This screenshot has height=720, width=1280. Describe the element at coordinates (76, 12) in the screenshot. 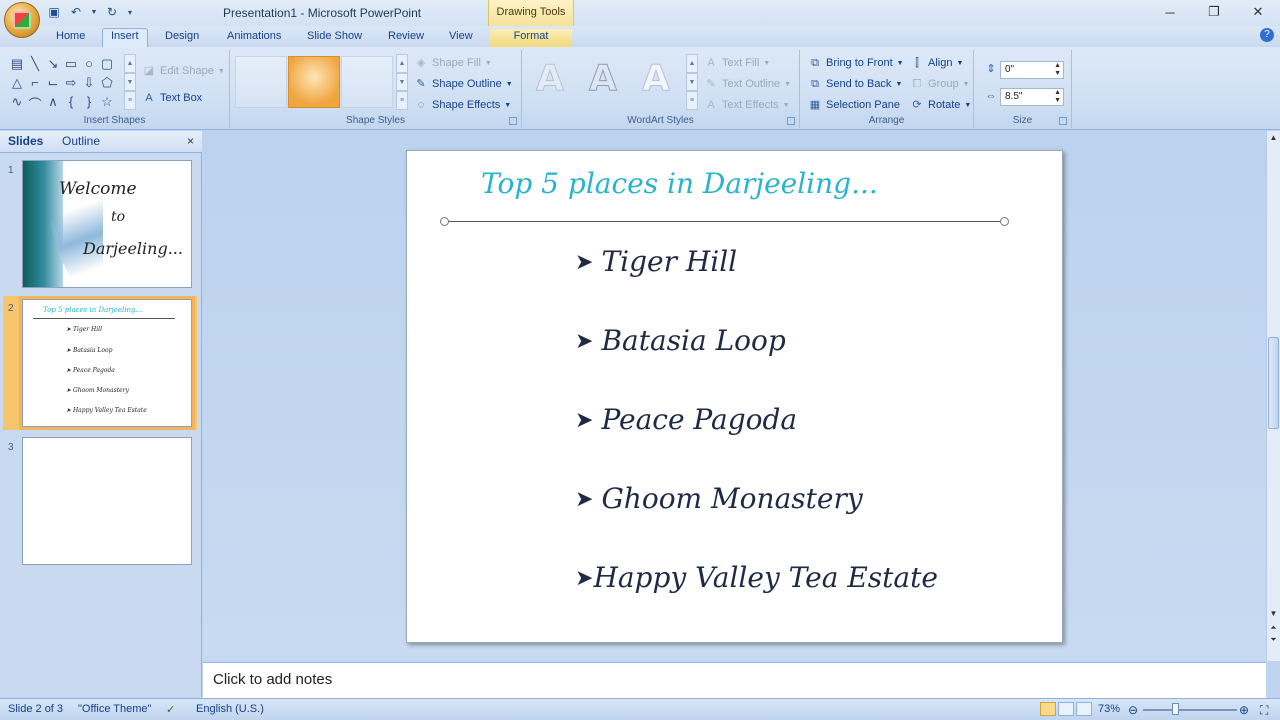

I see `undo-icon: ↶` at that location.